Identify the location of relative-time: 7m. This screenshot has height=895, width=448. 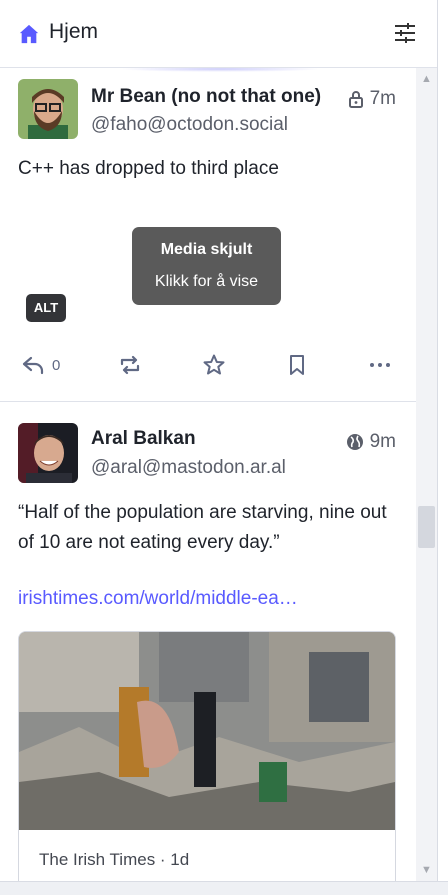
(383, 99).